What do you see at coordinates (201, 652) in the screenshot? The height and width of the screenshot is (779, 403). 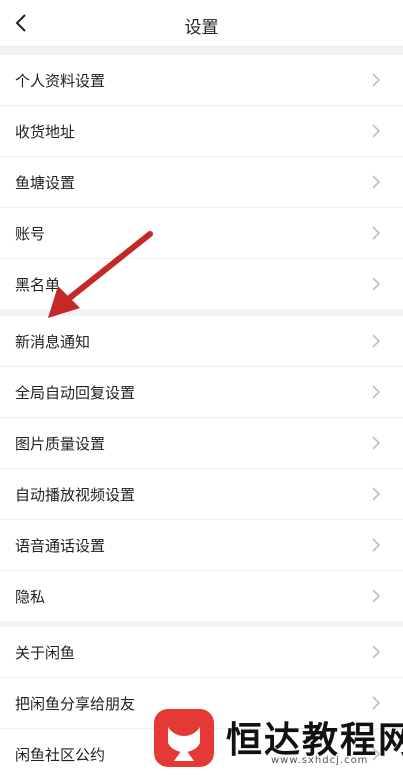 I see `settings-row-about: 关于闲鱼` at bounding box center [201, 652].